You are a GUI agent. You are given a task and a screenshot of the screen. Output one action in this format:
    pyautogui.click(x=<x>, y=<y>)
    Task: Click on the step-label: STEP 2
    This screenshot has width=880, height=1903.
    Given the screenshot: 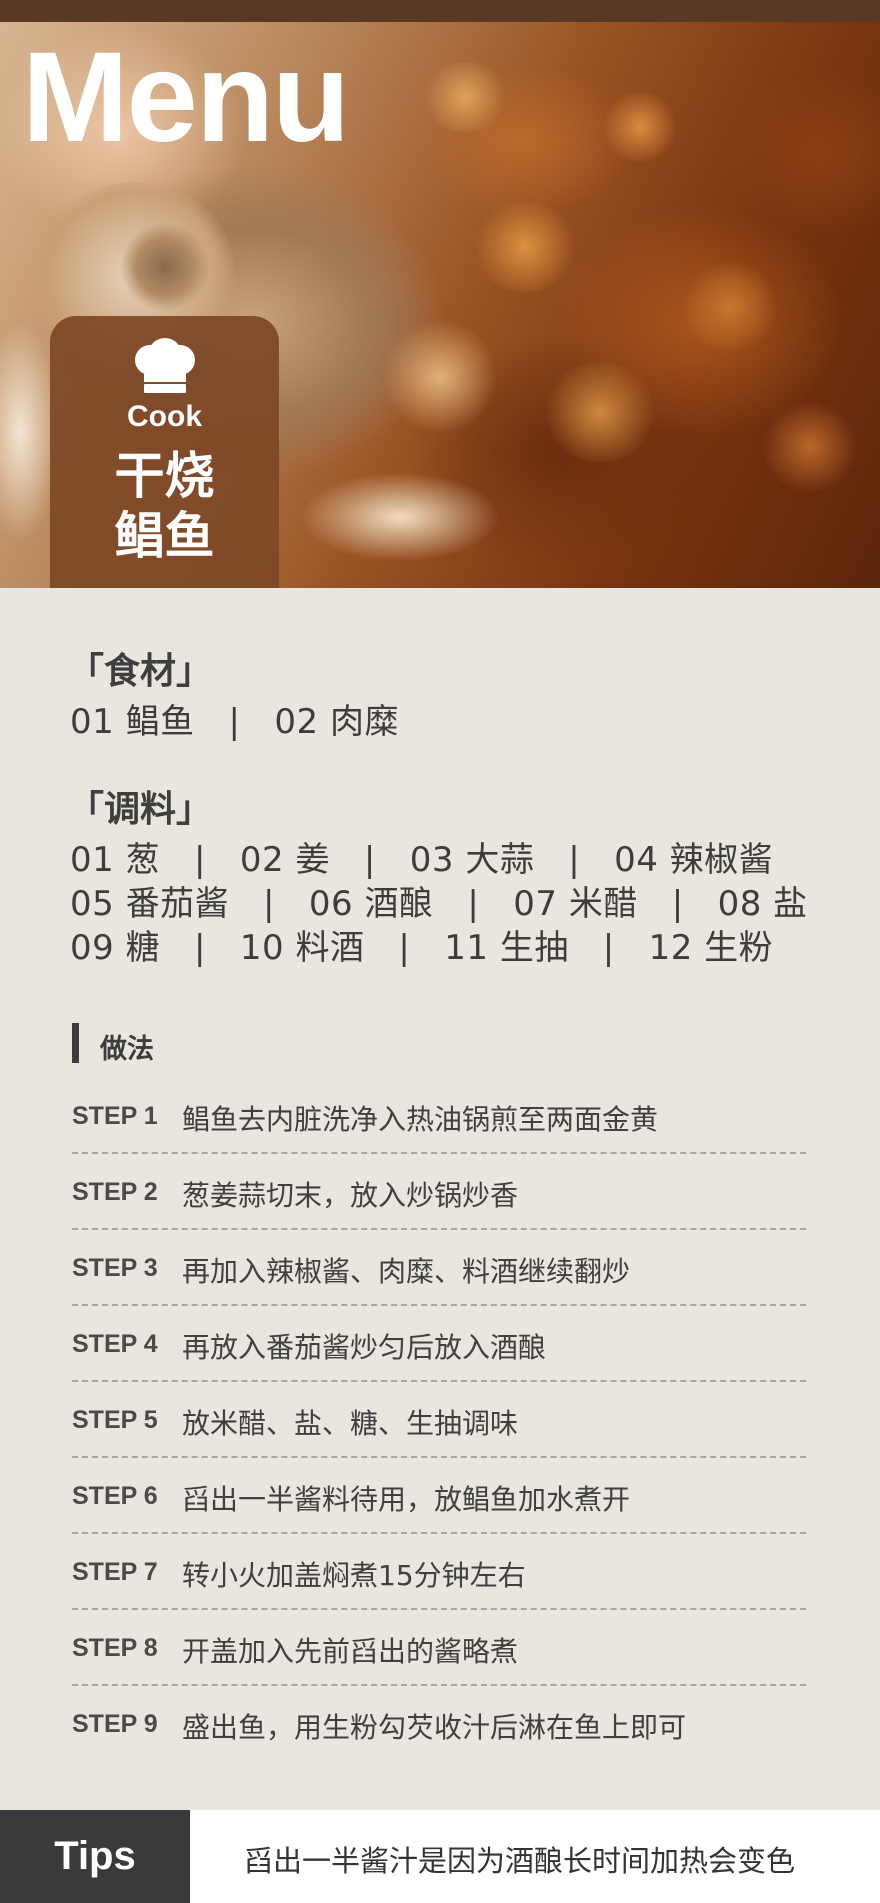 What is the action you would take?
    pyautogui.click(x=115, y=1192)
    